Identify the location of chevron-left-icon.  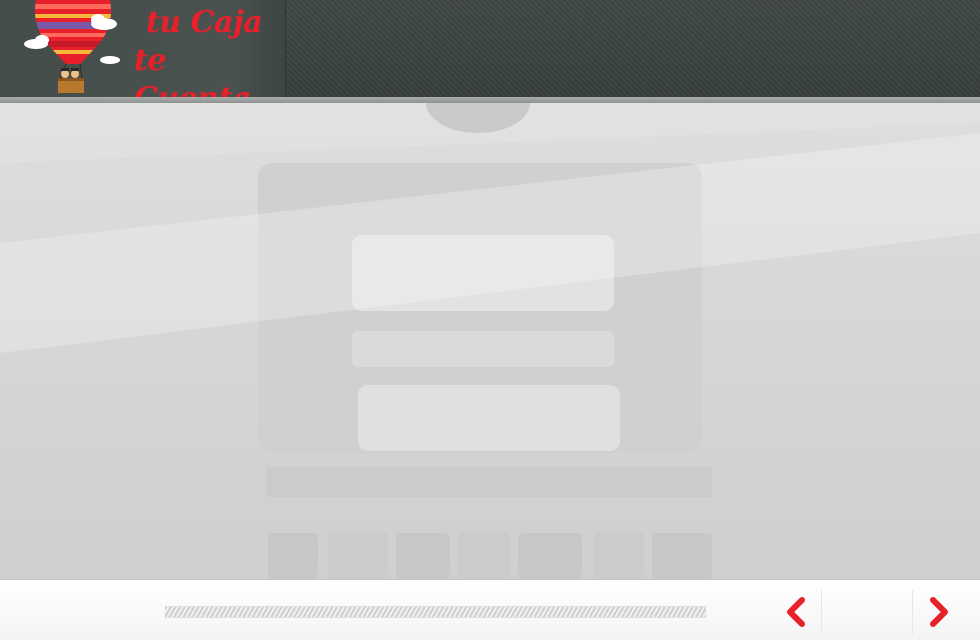
(795, 612).